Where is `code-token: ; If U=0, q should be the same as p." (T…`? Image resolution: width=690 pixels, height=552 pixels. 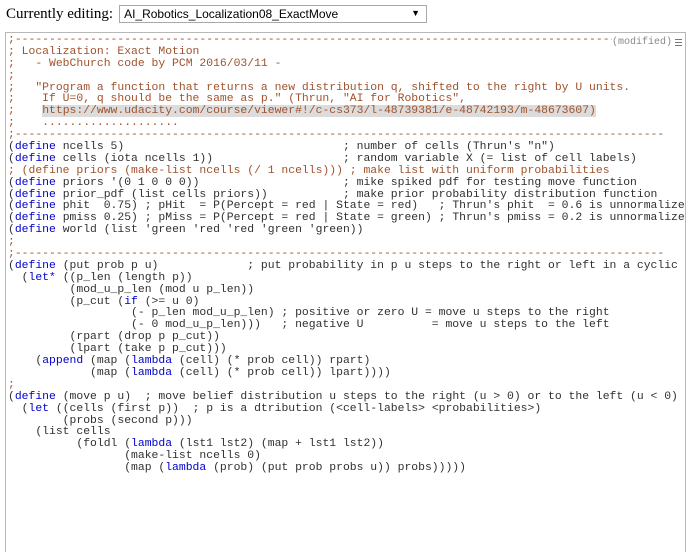 code-token: ; If U=0, q should be the same as p." (T… is located at coordinates (237, 99).